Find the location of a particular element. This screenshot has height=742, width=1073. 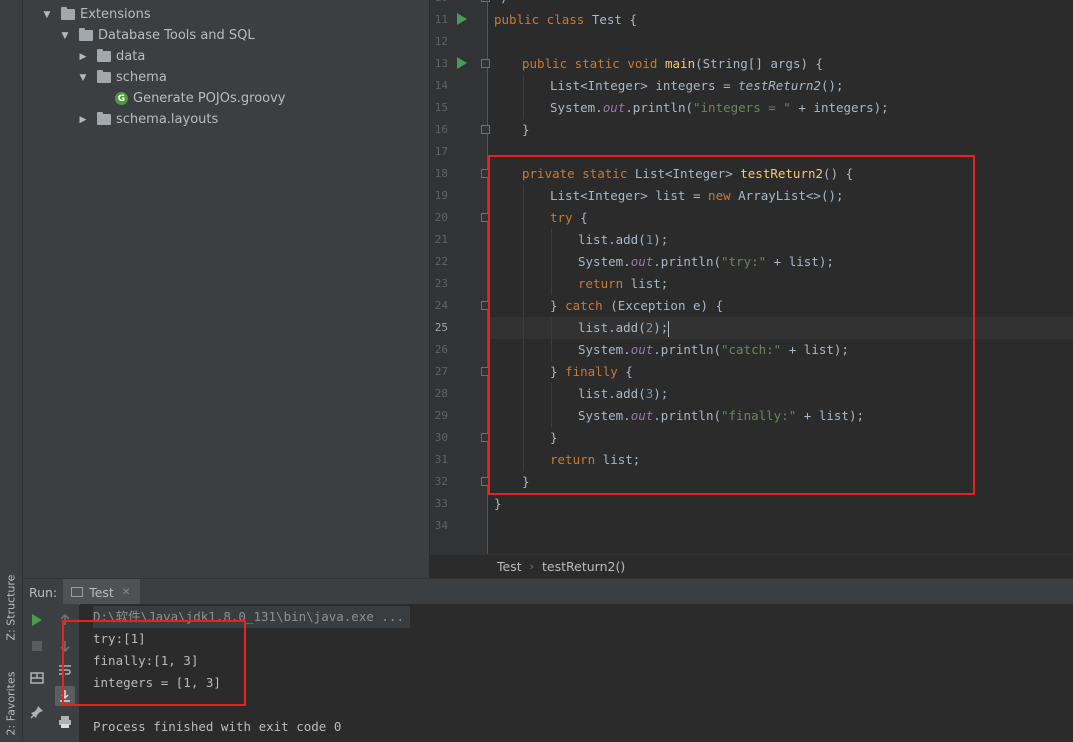

run-main-icon is located at coordinates (462, 63).